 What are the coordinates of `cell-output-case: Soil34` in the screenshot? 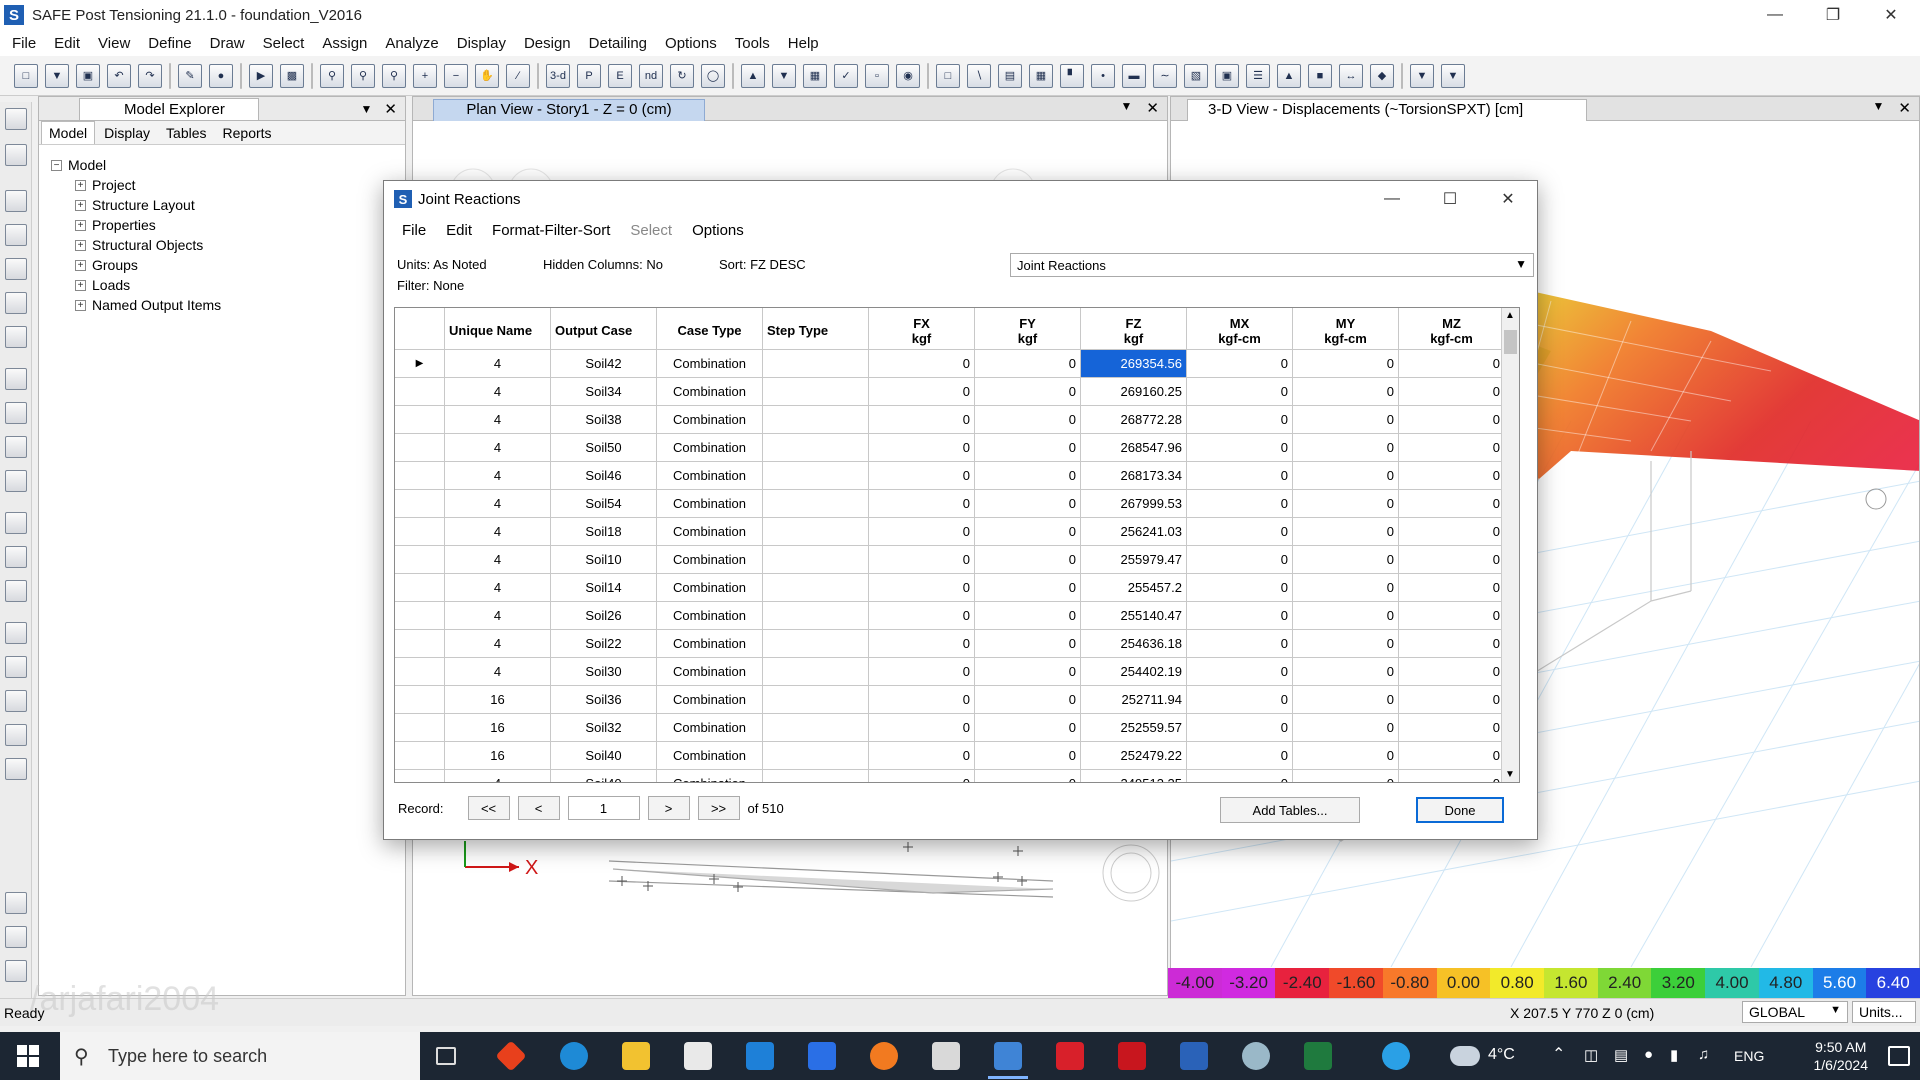 It's located at (604, 392).